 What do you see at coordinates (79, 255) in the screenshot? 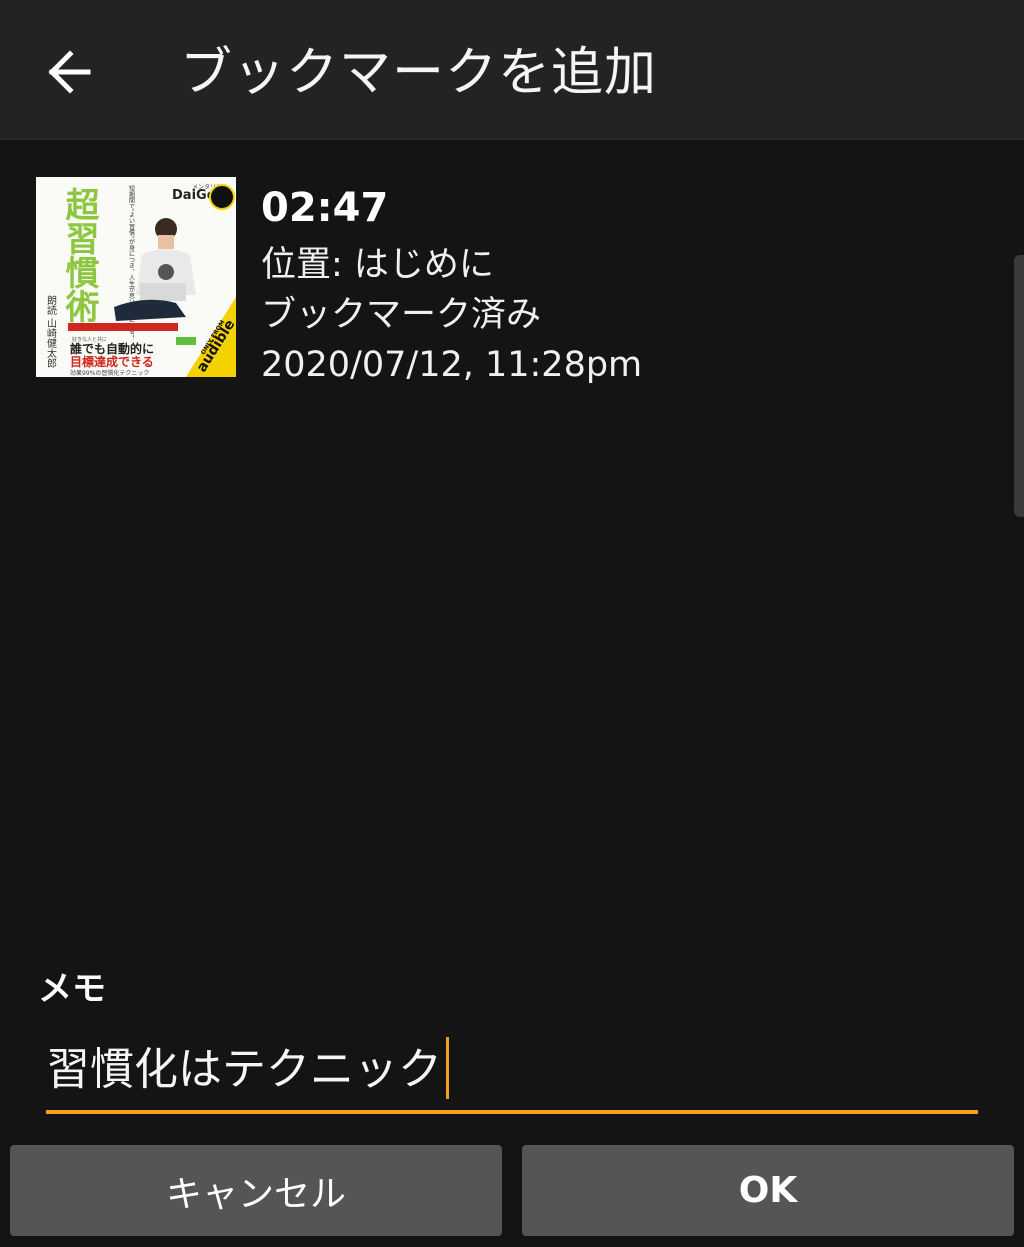
I see `cover-title: 超習慣術` at bounding box center [79, 255].